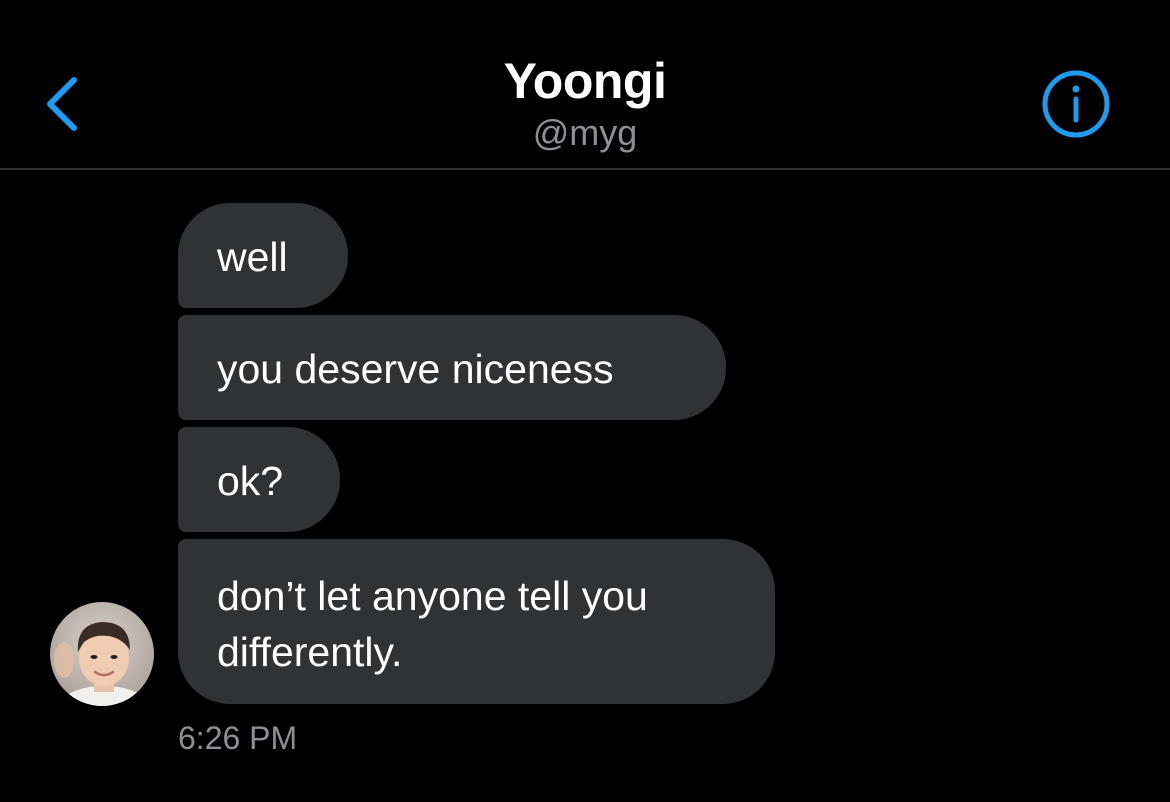 Image resolution: width=1170 pixels, height=802 pixels. Describe the element at coordinates (250, 481) in the screenshot. I see `message-text: ok?` at that location.